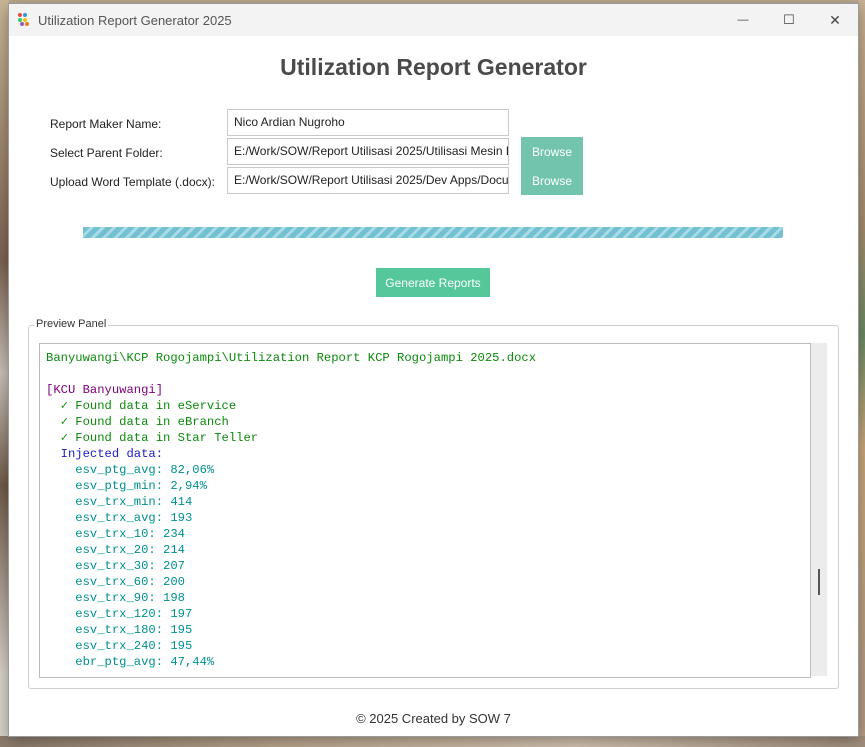 The image size is (865, 747). What do you see at coordinates (115, 550) in the screenshot?
I see `log-line-data: esv_trx_20: 214` at bounding box center [115, 550].